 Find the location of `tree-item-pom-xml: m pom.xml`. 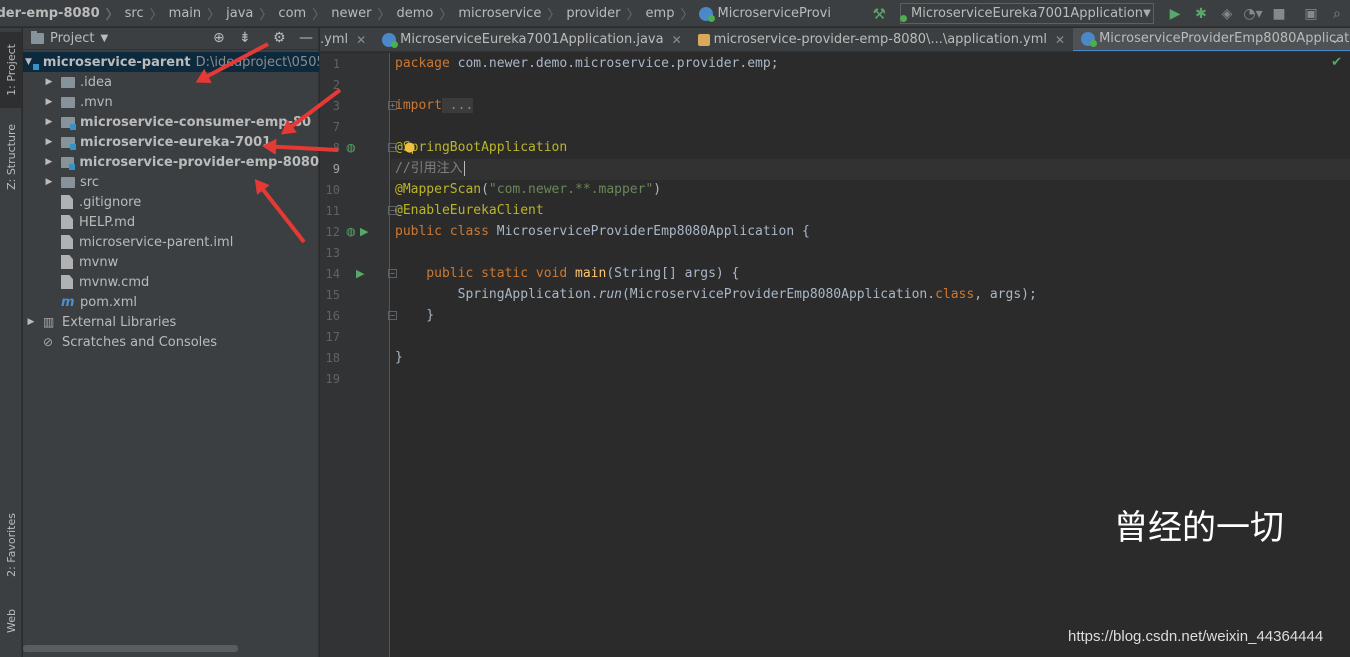

tree-item-pom-xml: m pom.xml is located at coordinates (171, 302).